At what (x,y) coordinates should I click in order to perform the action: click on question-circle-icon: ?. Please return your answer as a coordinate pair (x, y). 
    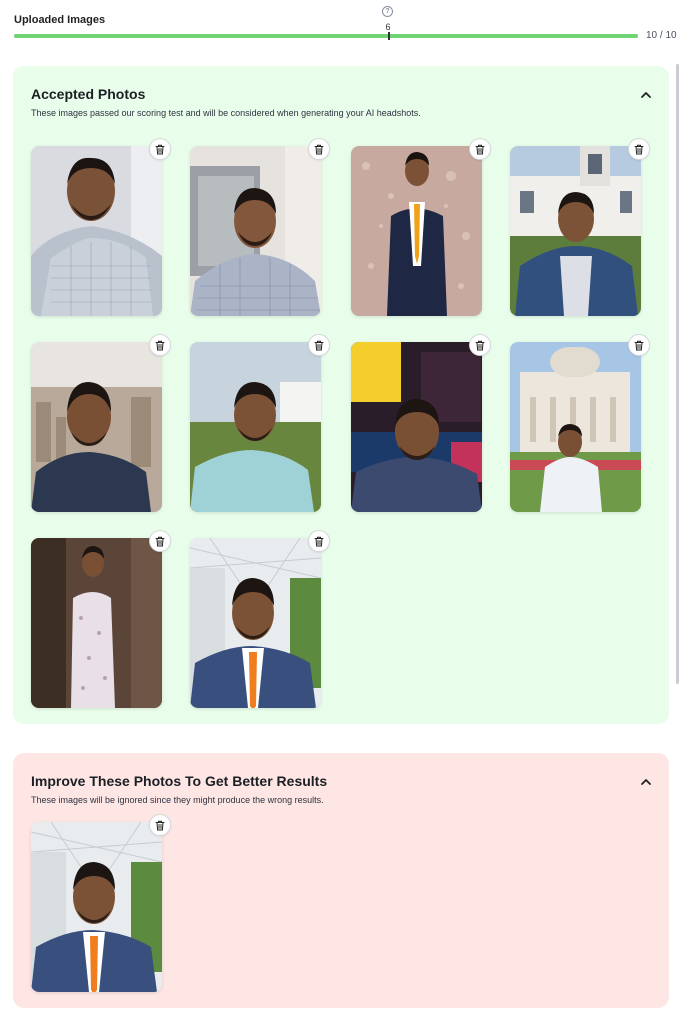
    Looking at the image, I should click on (387, 11).